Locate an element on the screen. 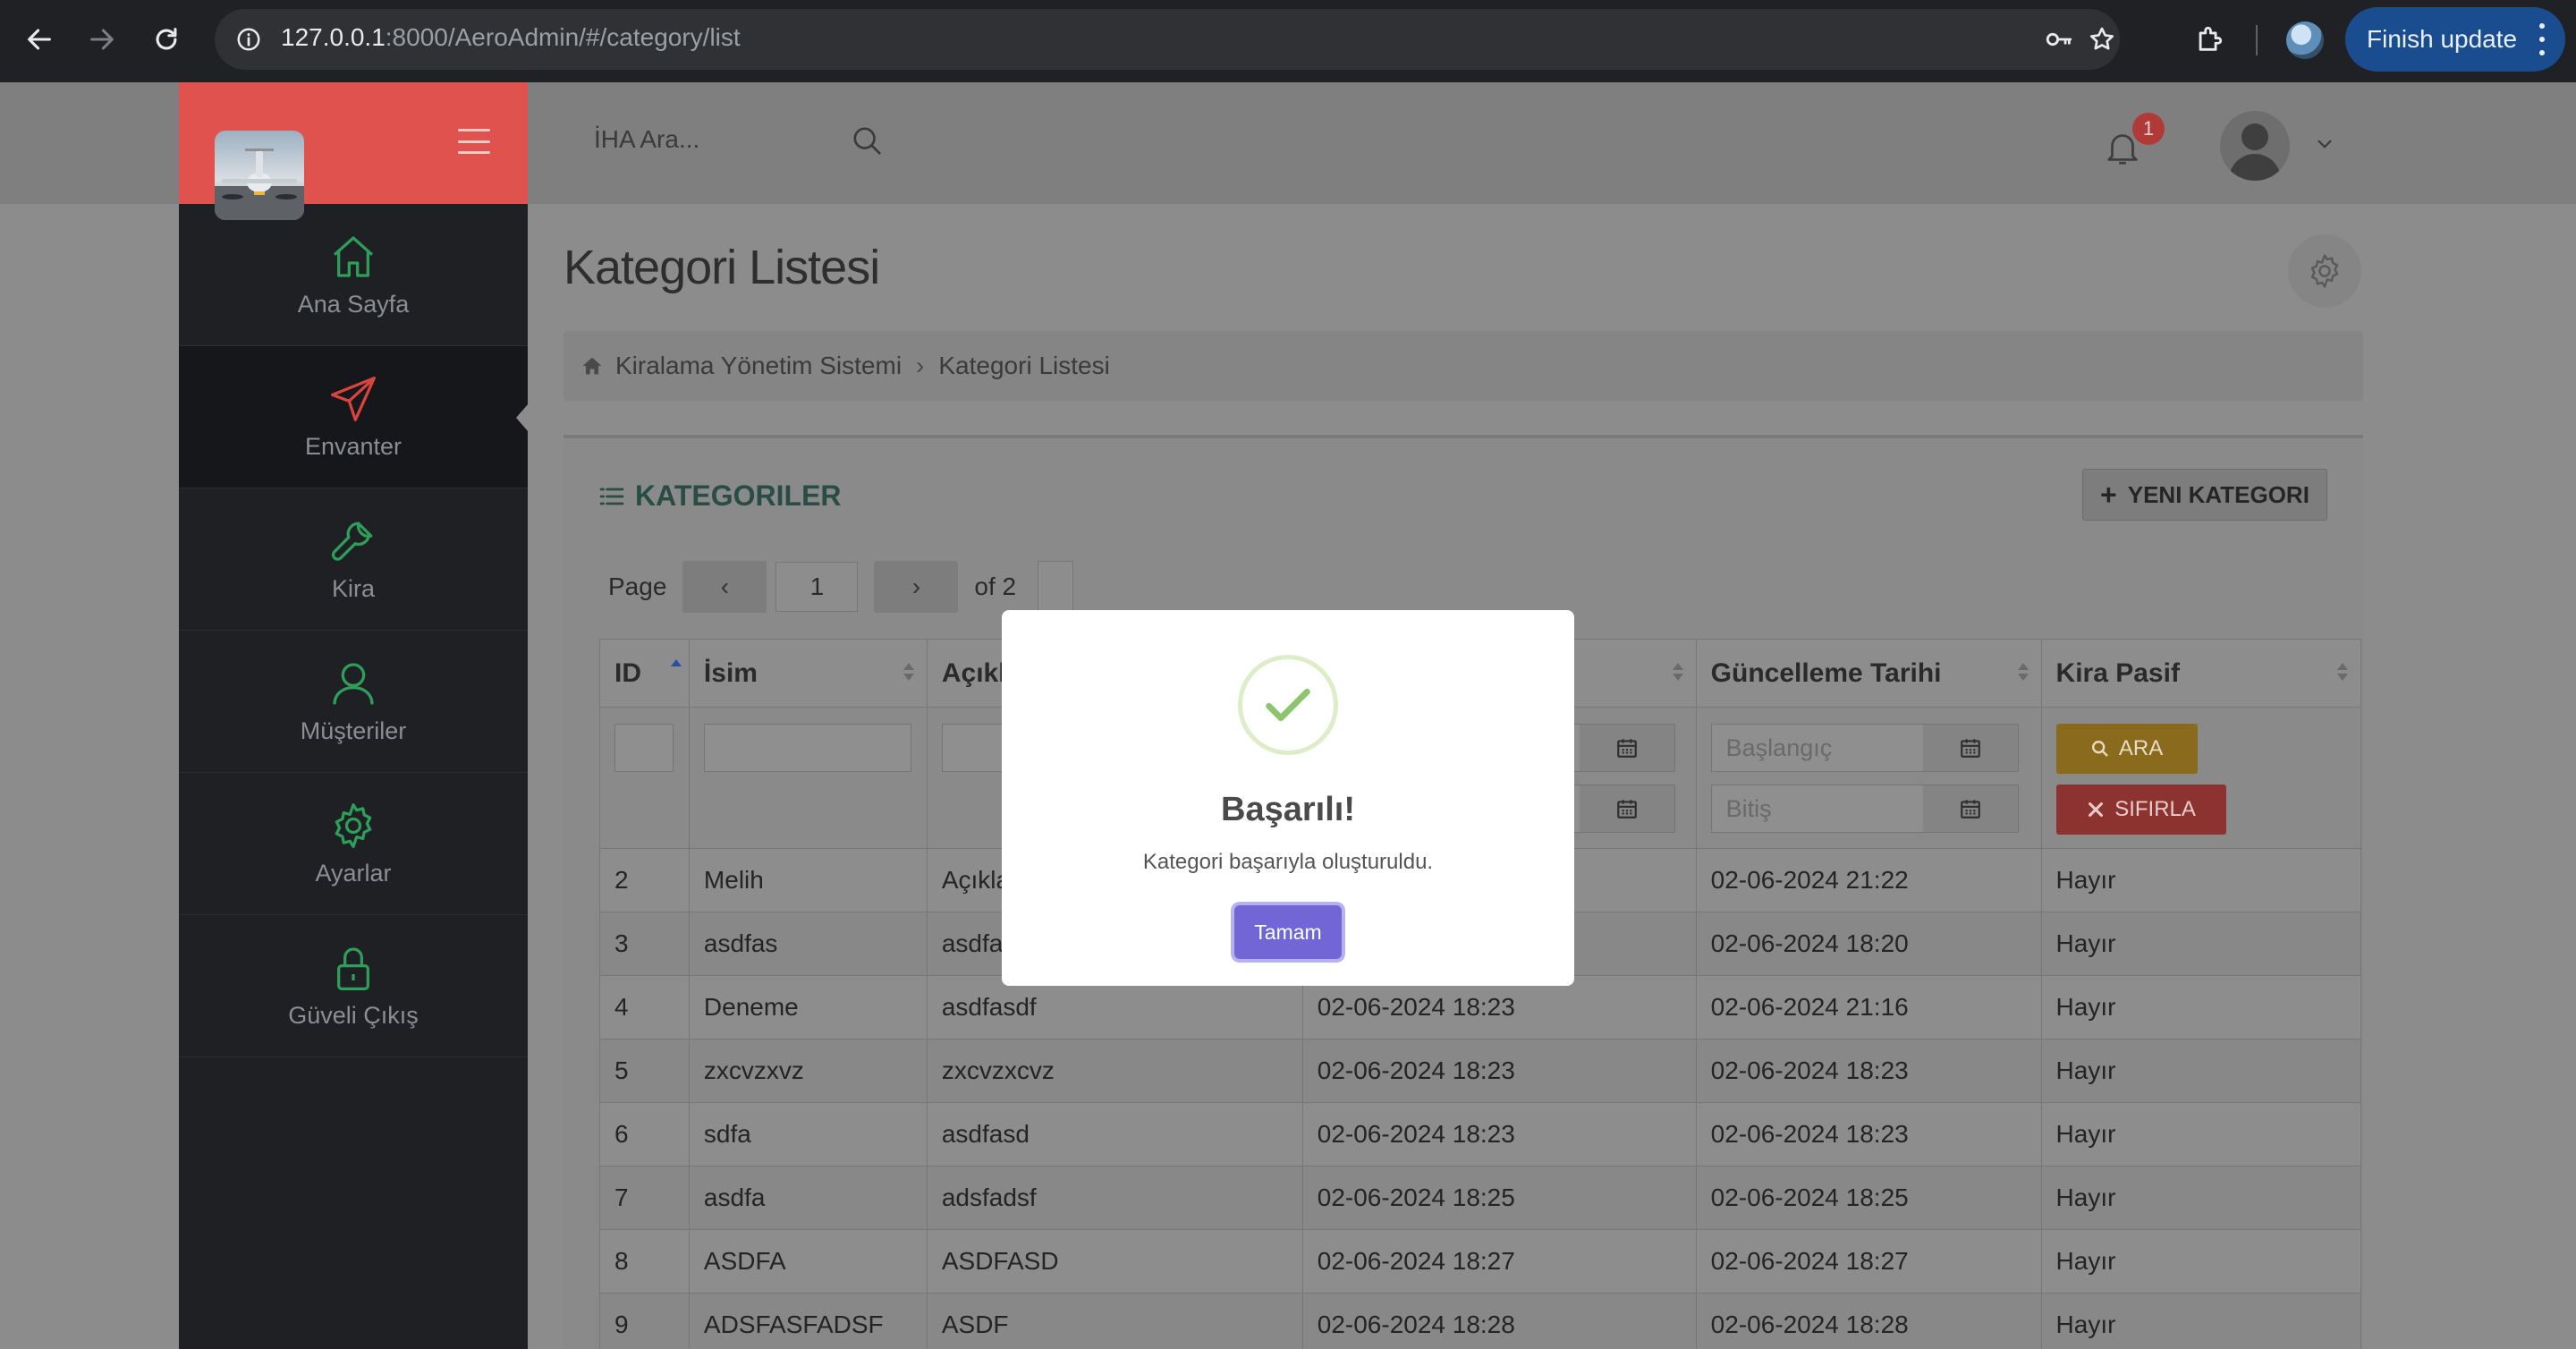  start-date-placeholder: Başlangıç is located at coordinates (1779, 747).